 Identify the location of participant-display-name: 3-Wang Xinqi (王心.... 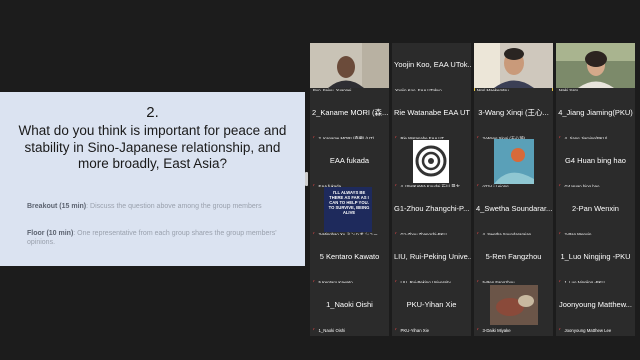
(513, 112).